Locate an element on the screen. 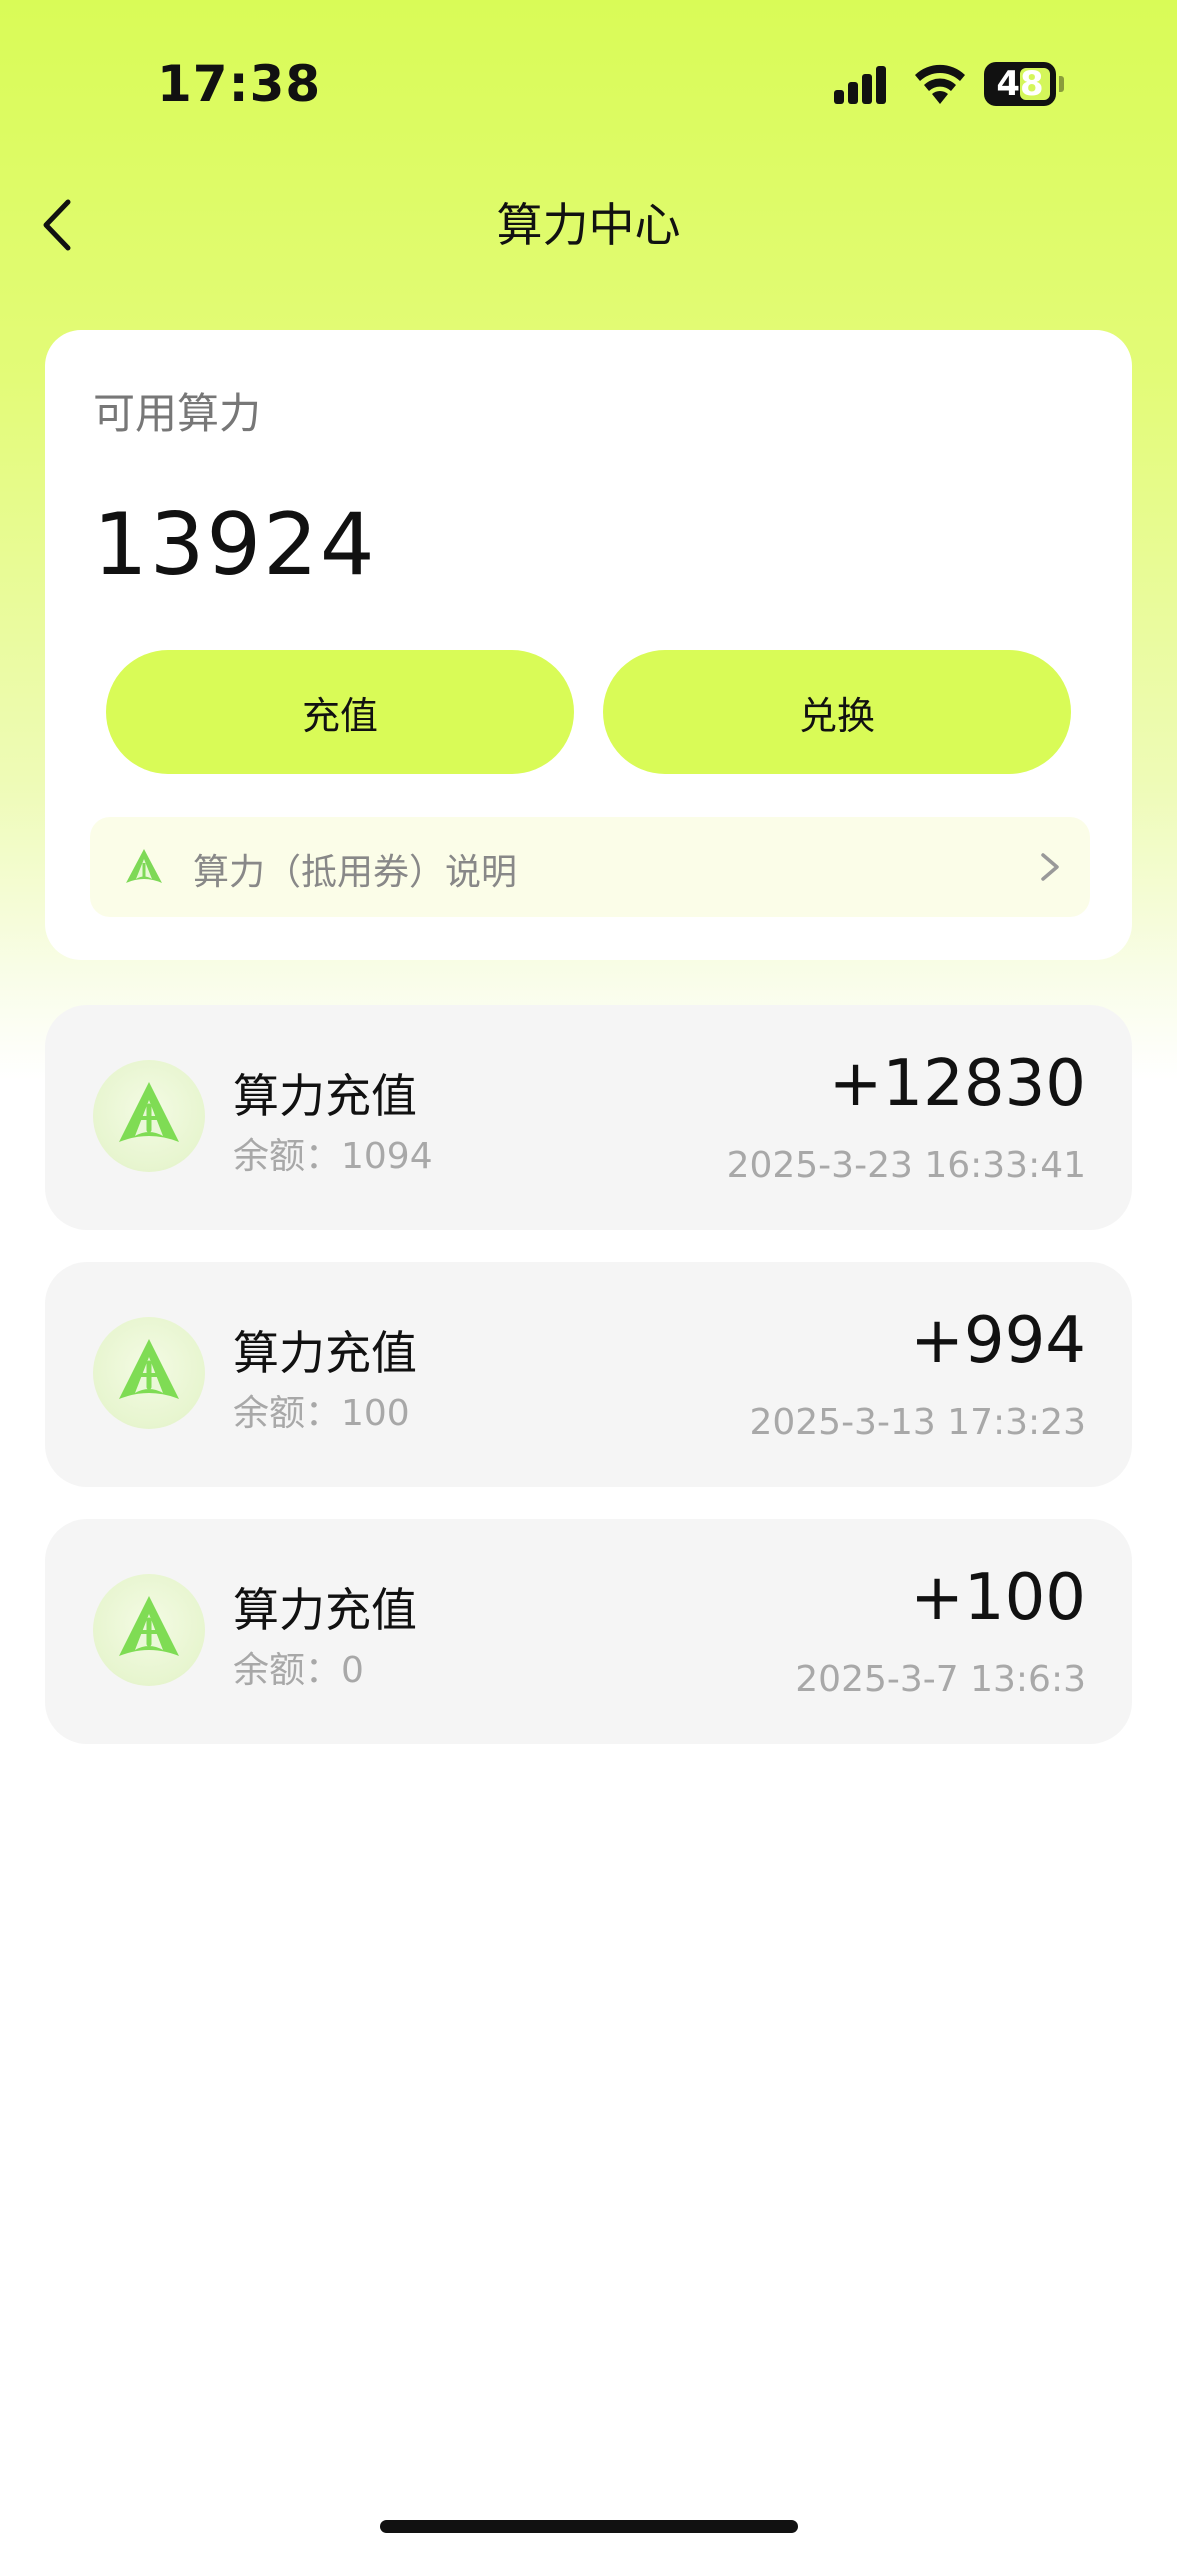 This screenshot has height=2560, width=1177. transaction-row: 算力充值 余额：0 +100 2025-3-7 13:6:3 is located at coordinates (588, 1631).